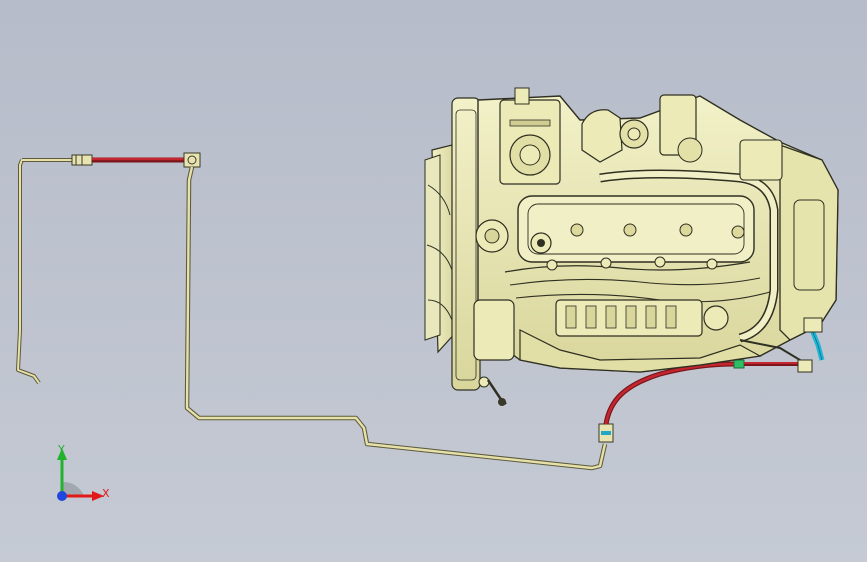 Image resolution: width=867 pixels, height=562 pixels. Describe the element at coordinates (492, 236) in the screenshot. I see `water-pump-hub` at that location.